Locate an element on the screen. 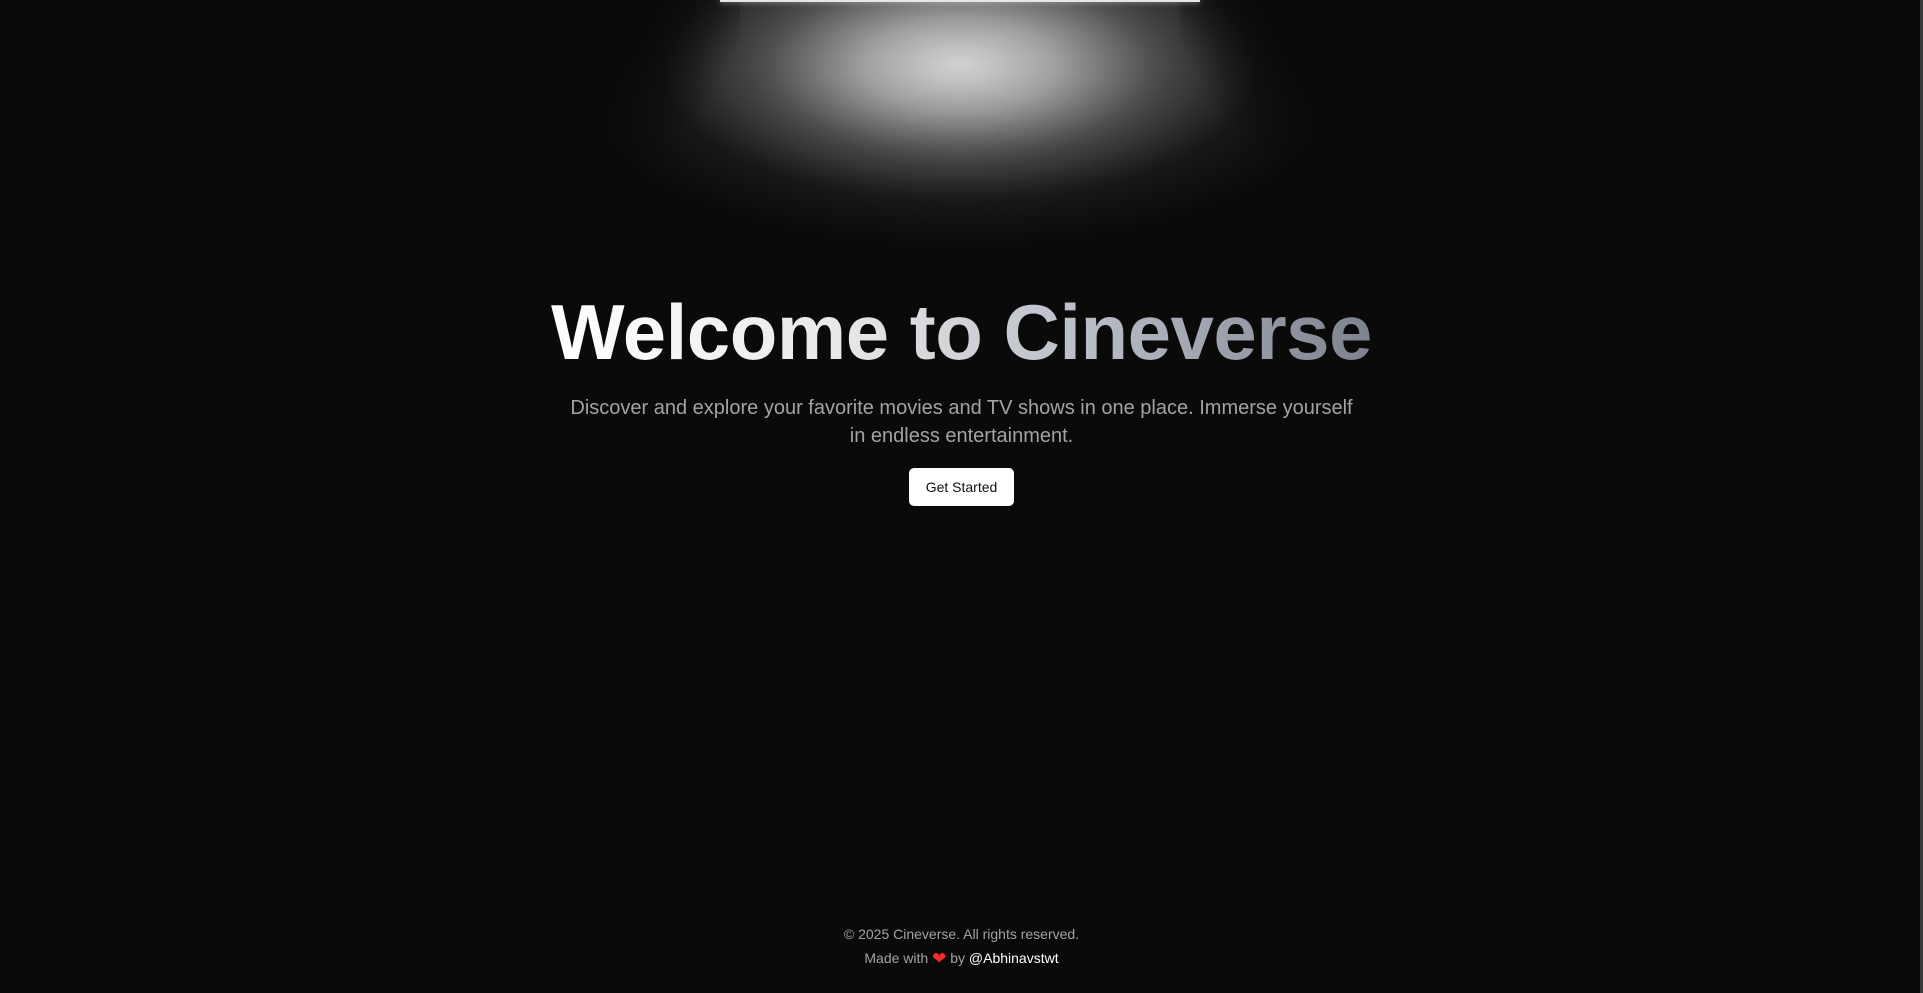 This screenshot has height=993, width=1923. copyright-text: © 2025 Cineverse. All rights reserved. is located at coordinates (961, 934).